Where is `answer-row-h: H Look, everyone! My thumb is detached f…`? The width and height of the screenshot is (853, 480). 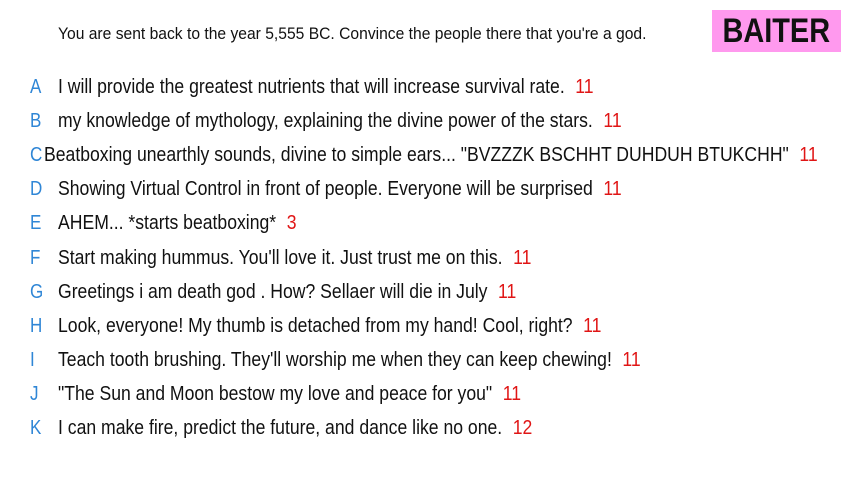 answer-row-h: H Look, everyone! My thumb is detached f… is located at coordinates (437, 326).